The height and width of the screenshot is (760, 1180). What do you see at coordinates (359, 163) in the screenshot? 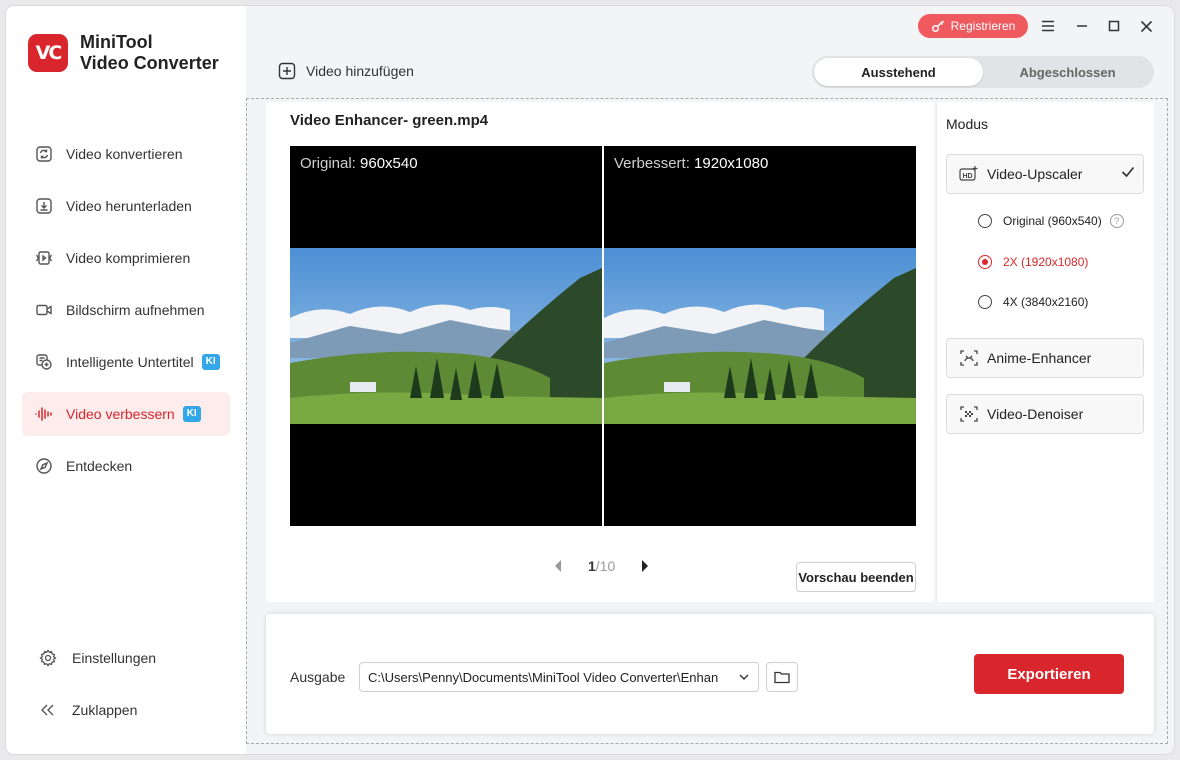
I see `original-resolution-label: Original: 960x540` at bounding box center [359, 163].